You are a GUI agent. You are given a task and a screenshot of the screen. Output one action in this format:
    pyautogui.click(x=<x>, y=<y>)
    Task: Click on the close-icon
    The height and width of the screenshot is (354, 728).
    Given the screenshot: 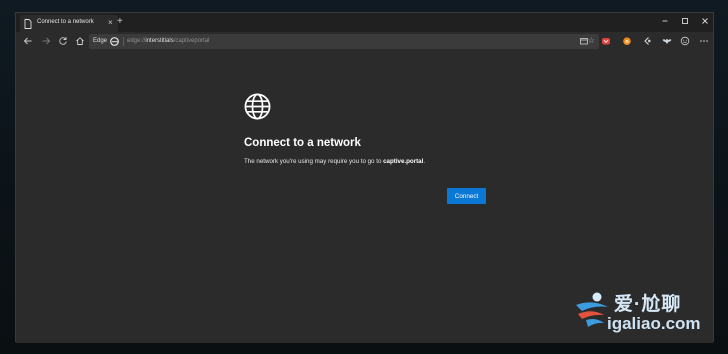 What is the action you would take?
    pyautogui.click(x=705, y=21)
    